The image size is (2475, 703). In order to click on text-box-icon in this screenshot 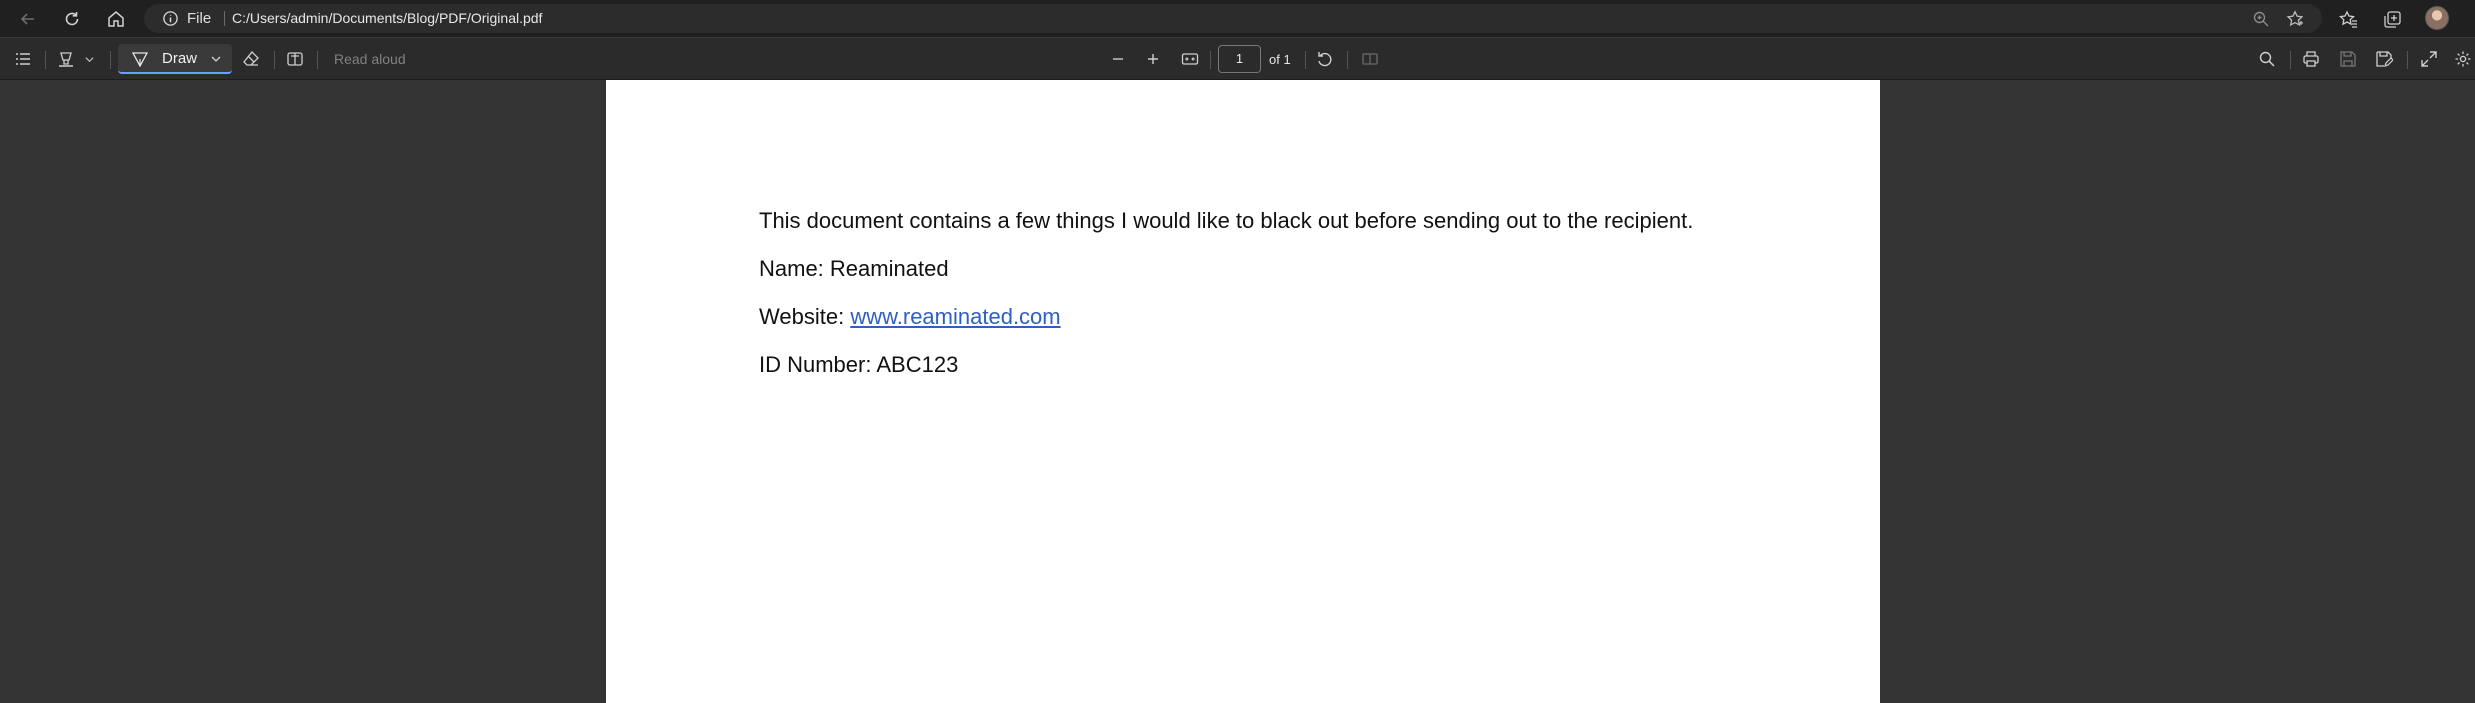, I will do `click(295, 59)`.